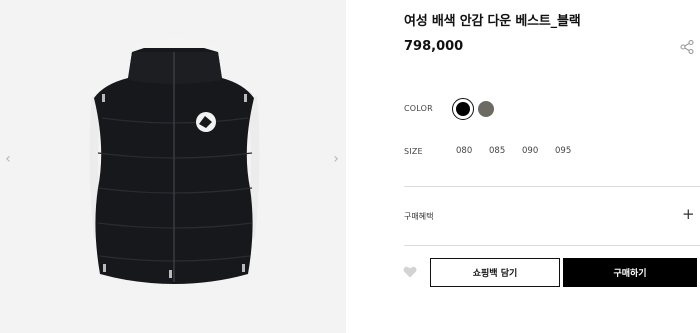 The width and height of the screenshot is (700, 333). Describe the element at coordinates (486, 109) in the screenshot. I see `color-swatch-gray` at that location.